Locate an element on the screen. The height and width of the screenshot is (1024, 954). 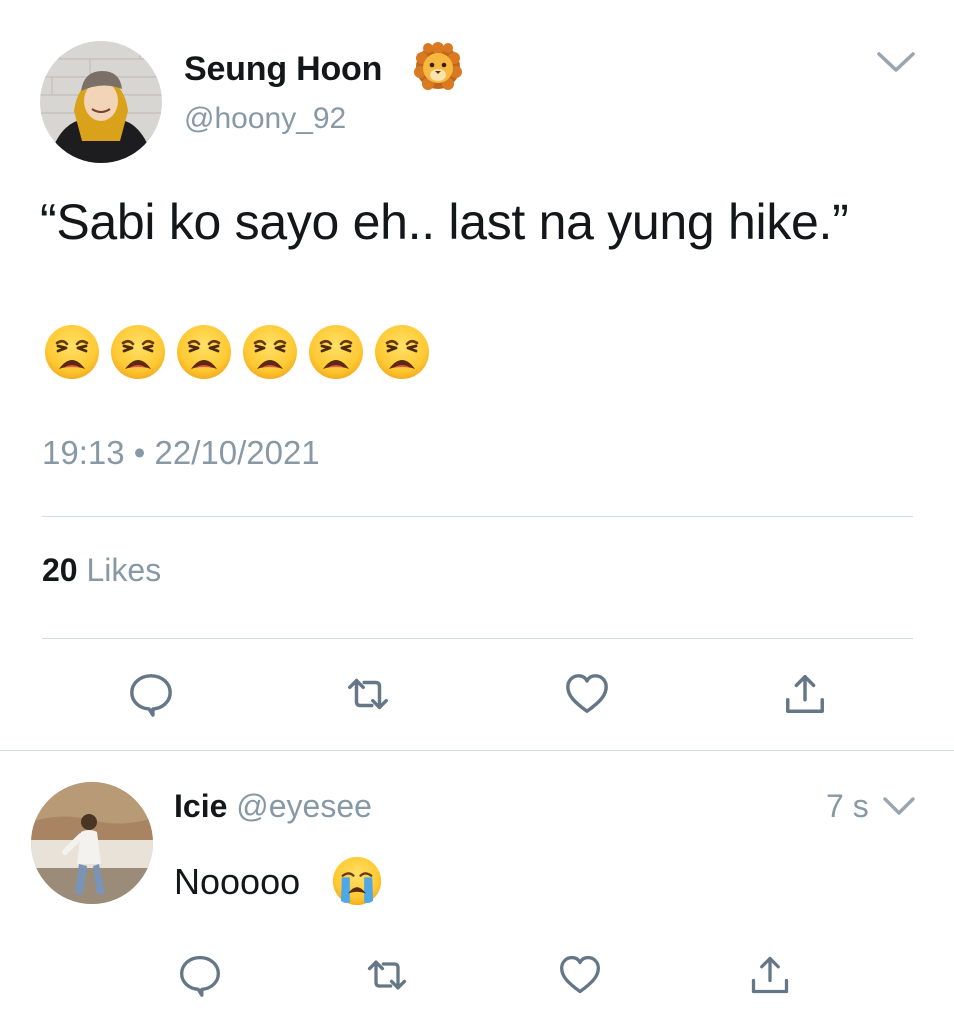
reply-text: Nooooo is located at coordinates (237, 881).